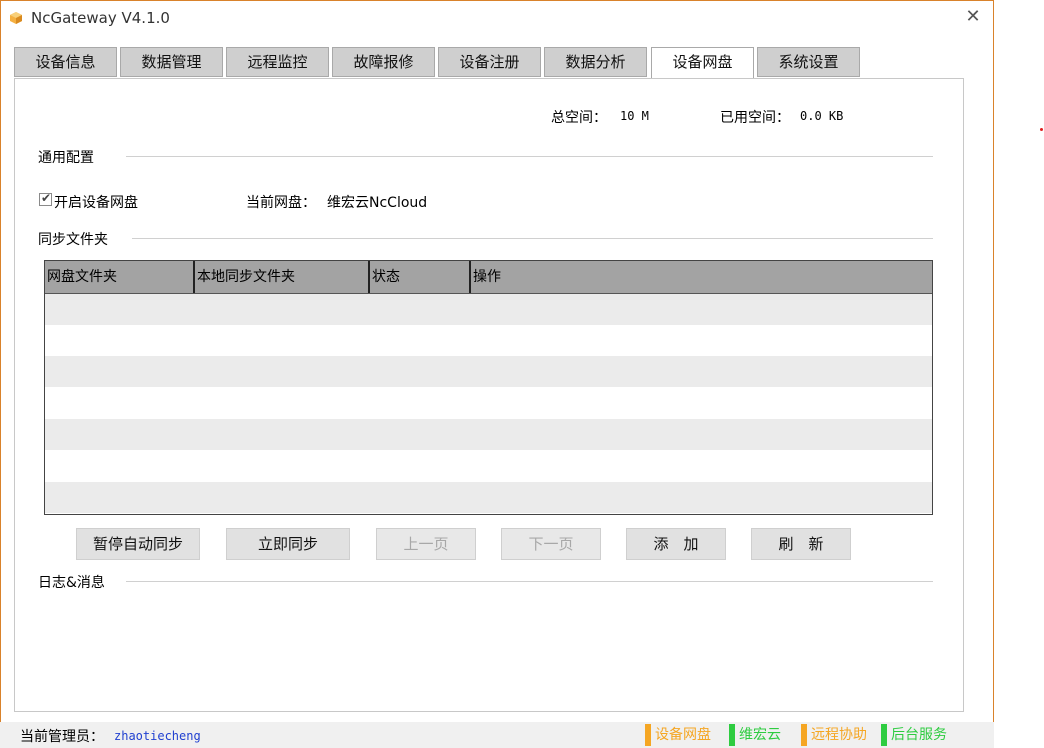  What do you see at coordinates (171, 62) in the screenshot?
I see `tab-data-management: 数据管理` at bounding box center [171, 62].